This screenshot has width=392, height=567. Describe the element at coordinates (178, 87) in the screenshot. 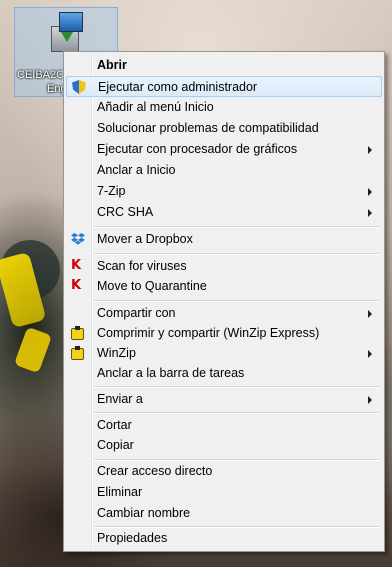

I see `menu-item-label: Ejecutar como administrador` at that location.